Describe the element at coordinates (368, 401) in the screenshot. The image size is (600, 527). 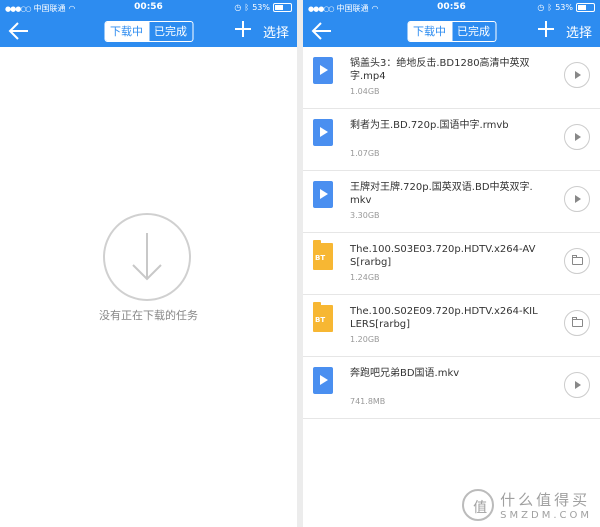
I see `file-size: 741.8MB` at that location.